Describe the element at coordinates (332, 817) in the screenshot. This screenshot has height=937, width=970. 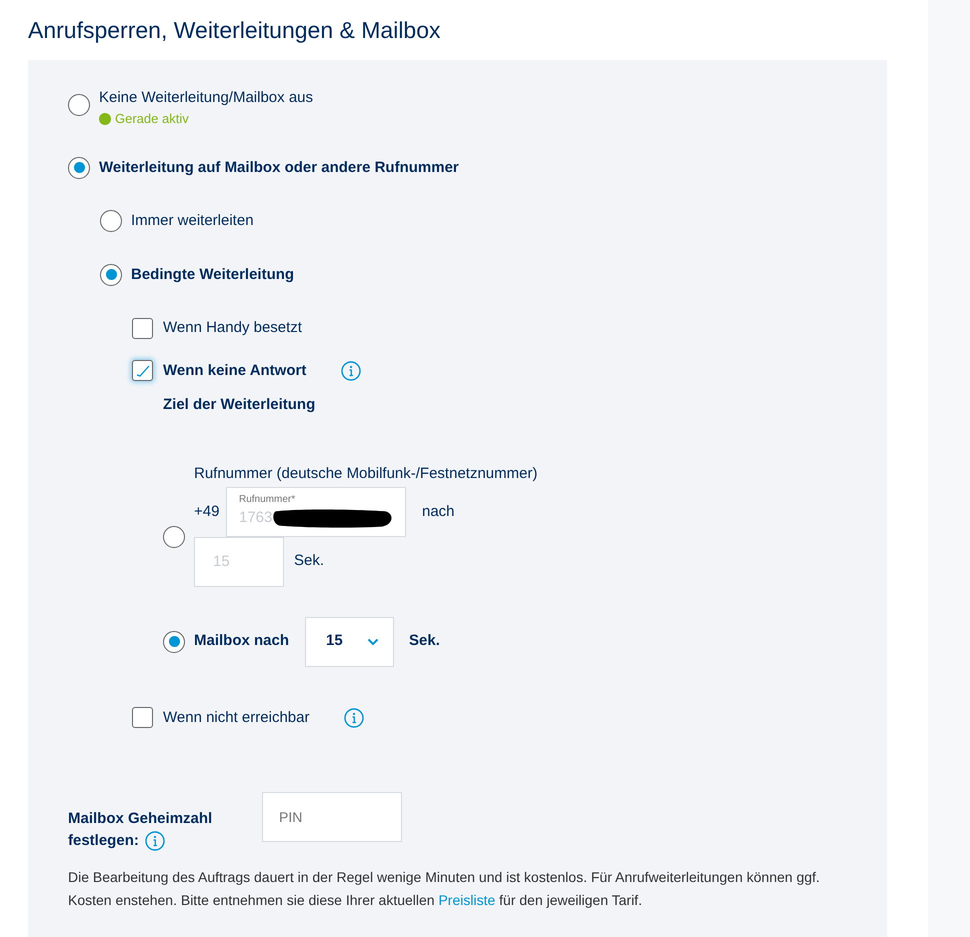
I see `pin-field: PIN` at that location.